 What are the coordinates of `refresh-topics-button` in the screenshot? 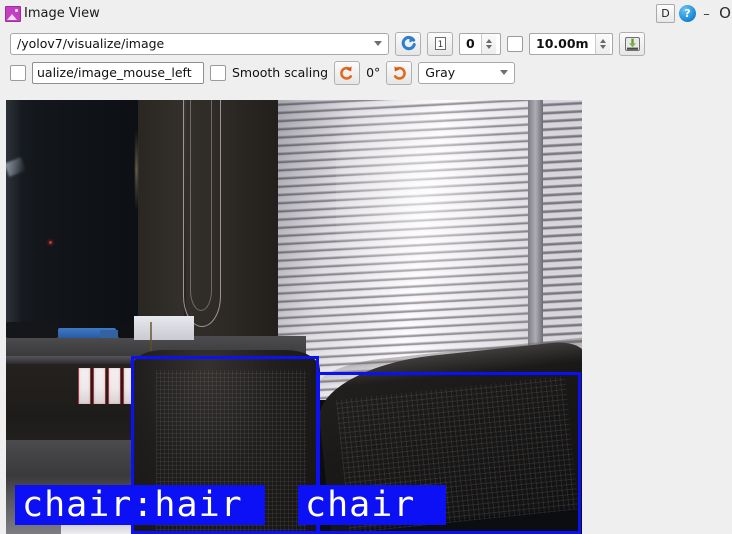 It's located at (408, 43).